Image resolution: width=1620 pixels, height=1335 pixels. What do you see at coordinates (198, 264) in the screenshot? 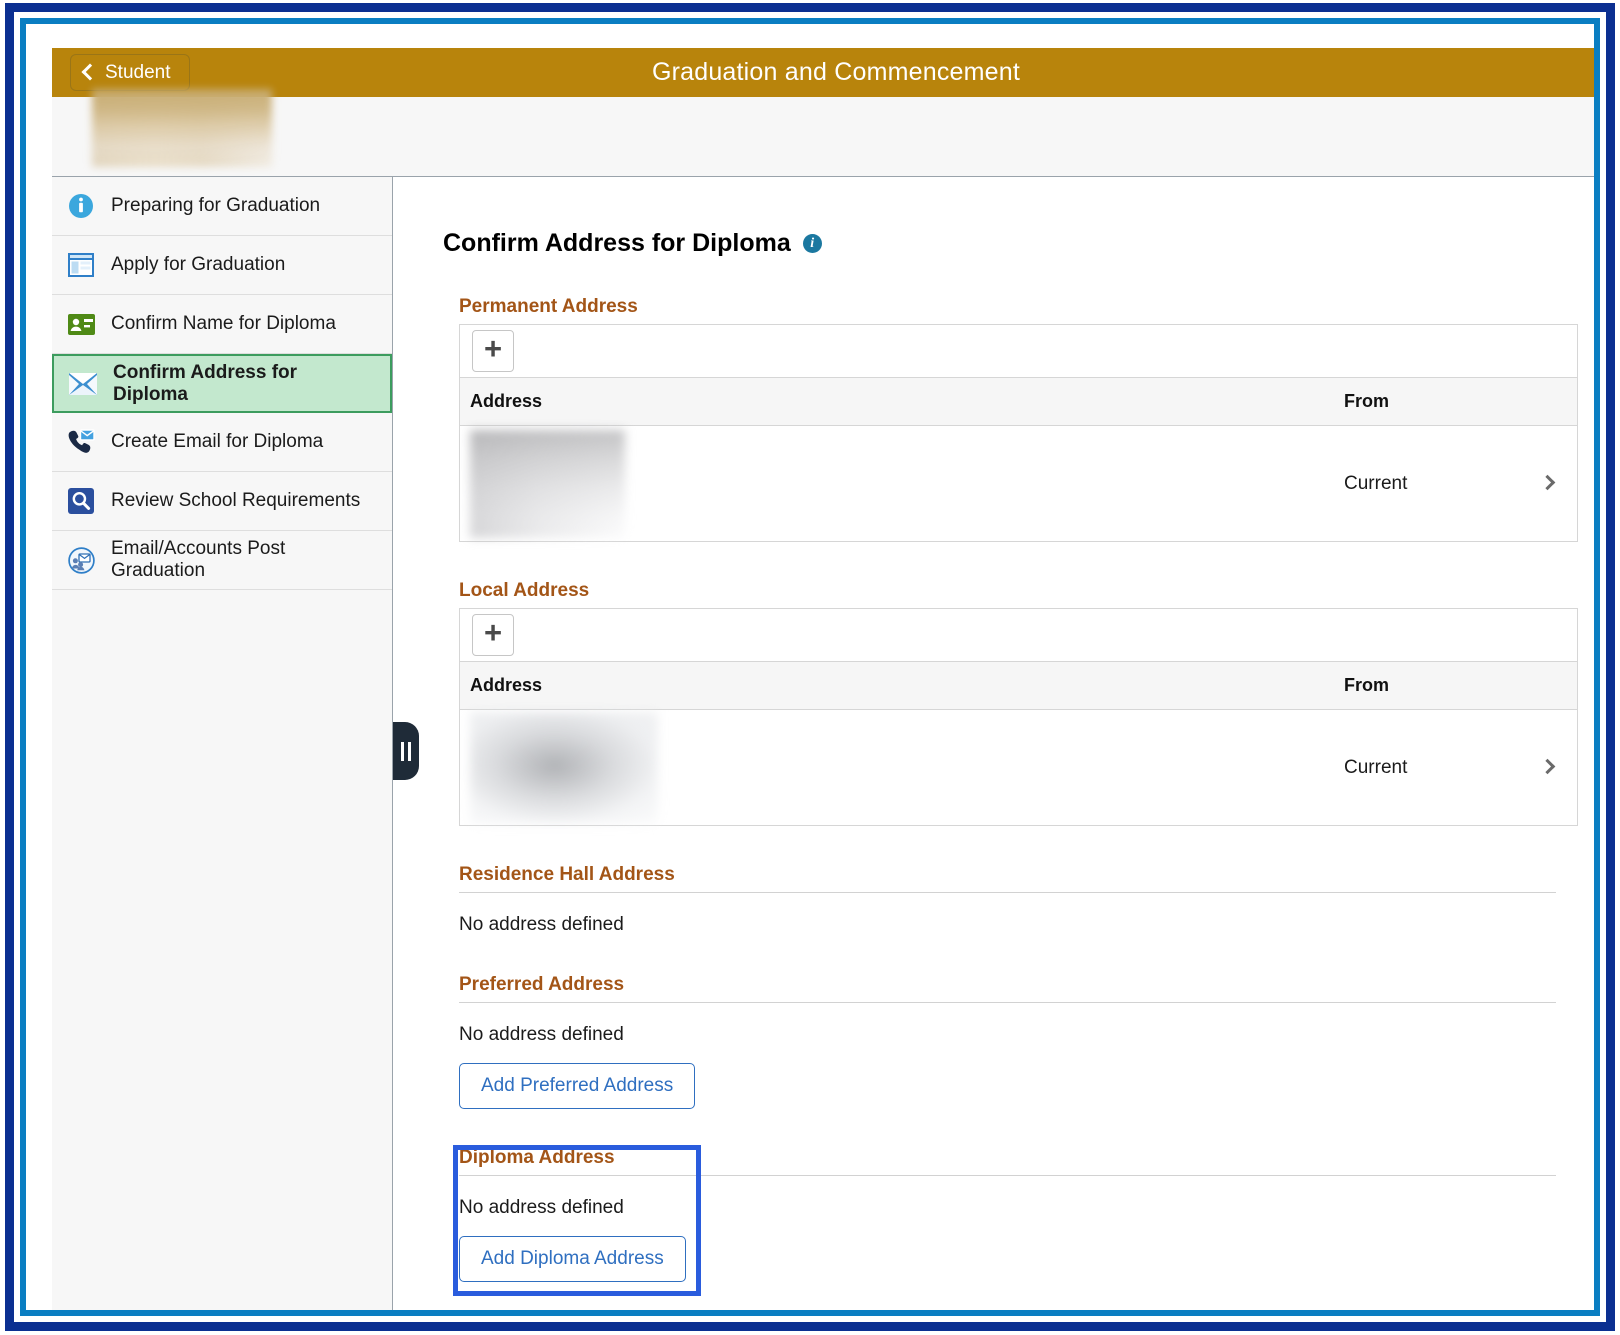
I see `sidebar-item-label: Apply for Graduation` at bounding box center [198, 264].